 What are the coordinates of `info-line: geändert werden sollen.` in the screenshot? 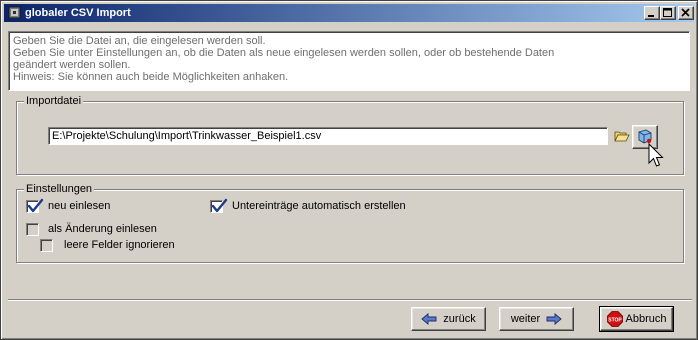 It's located at (72, 65).